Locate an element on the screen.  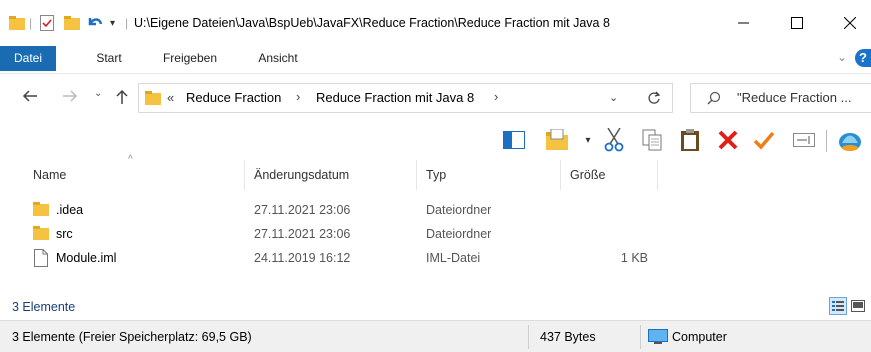
view-switcher is located at coordinates (848, 306).